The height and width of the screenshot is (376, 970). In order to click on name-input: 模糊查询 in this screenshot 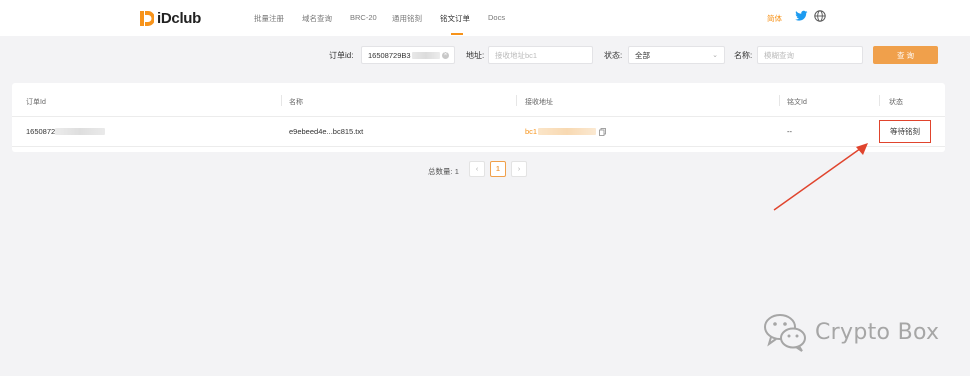, I will do `click(810, 55)`.